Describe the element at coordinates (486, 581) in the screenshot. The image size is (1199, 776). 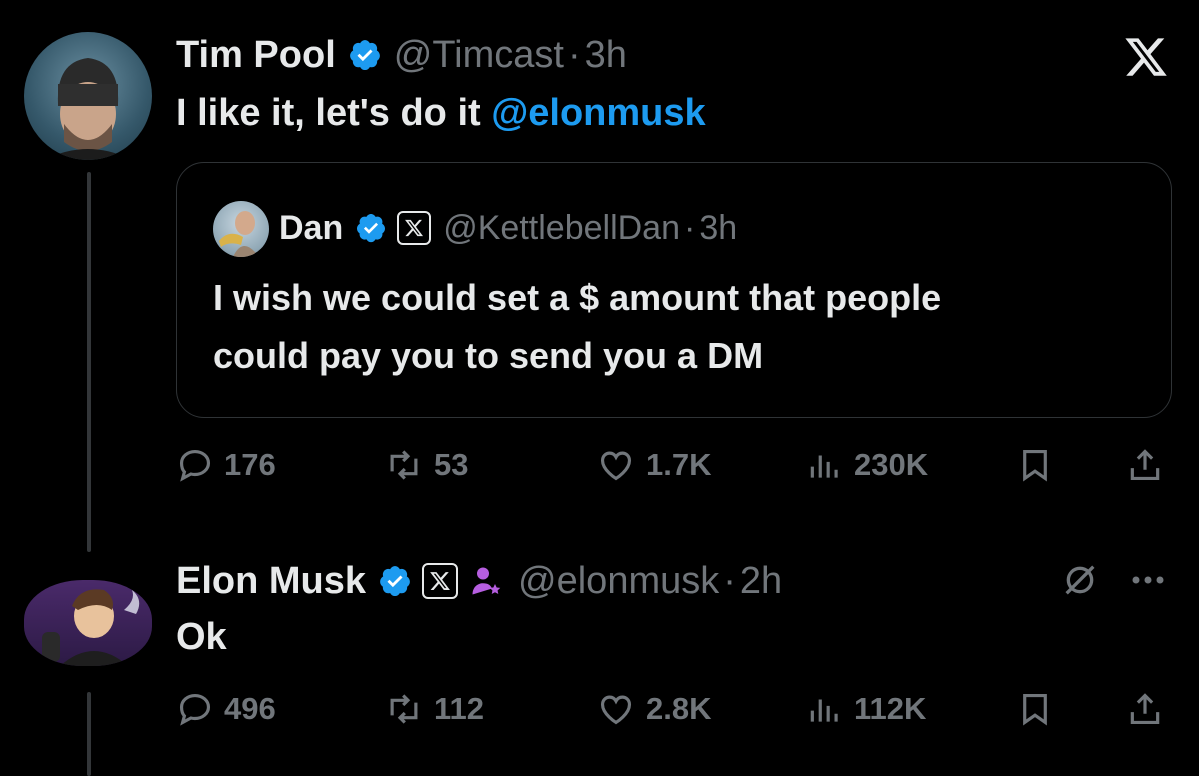
I see `affiliate-icon` at that location.